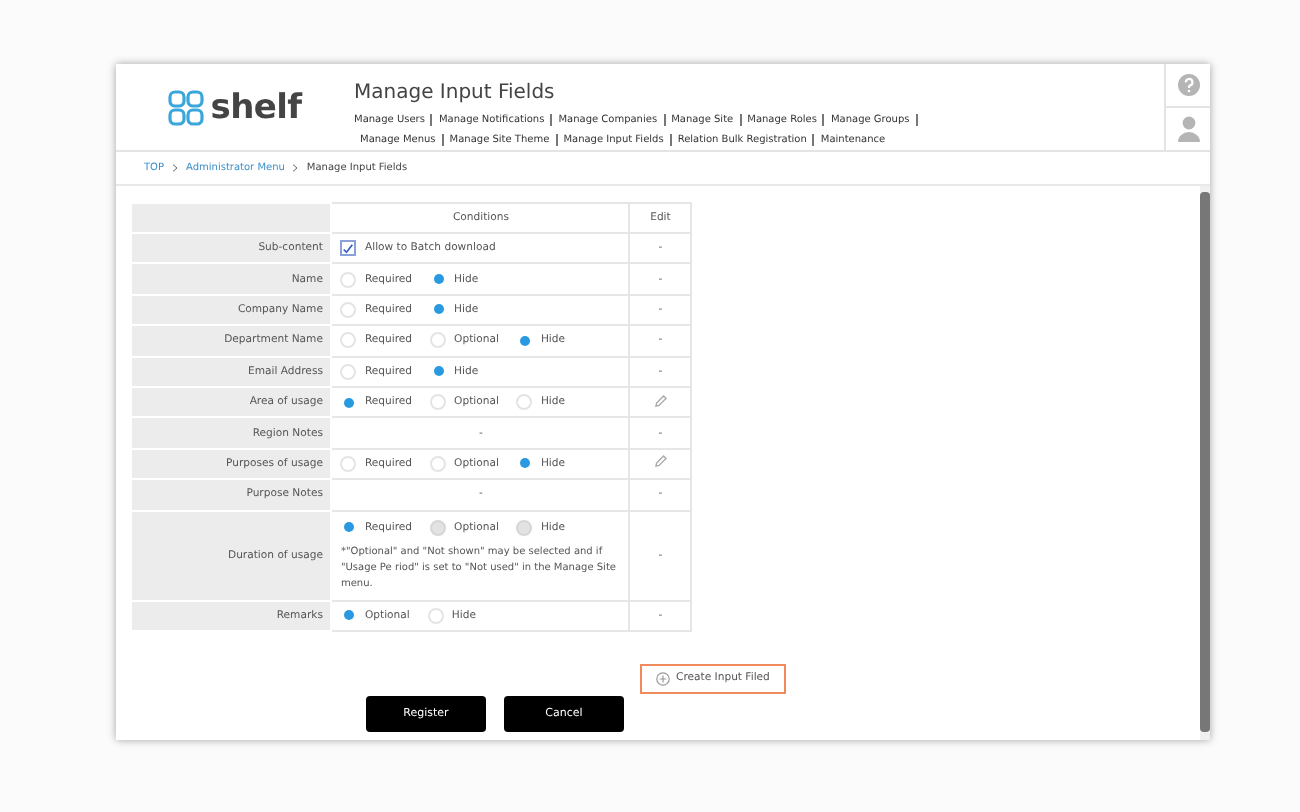 The width and height of the screenshot is (1300, 812). What do you see at coordinates (256, 107) in the screenshot?
I see `logo-text: shelf` at bounding box center [256, 107].